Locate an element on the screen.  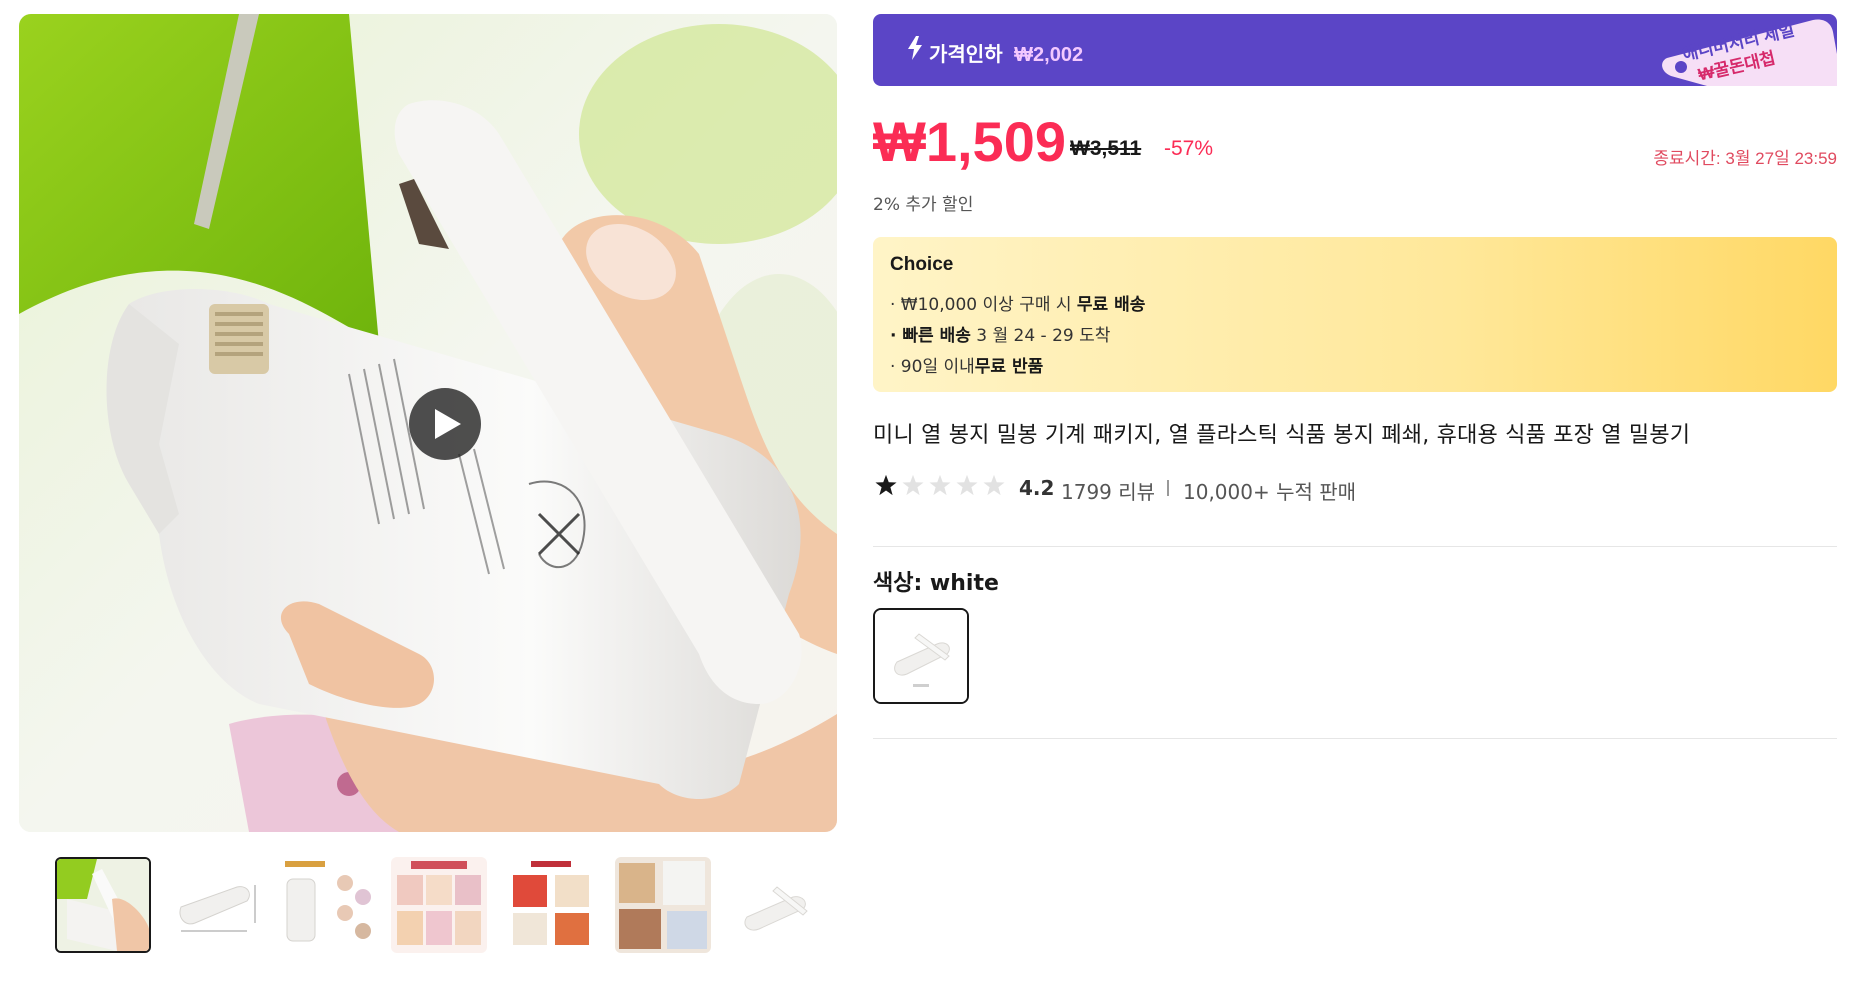
current-price: ₩1,509 is located at coordinates (969, 141).